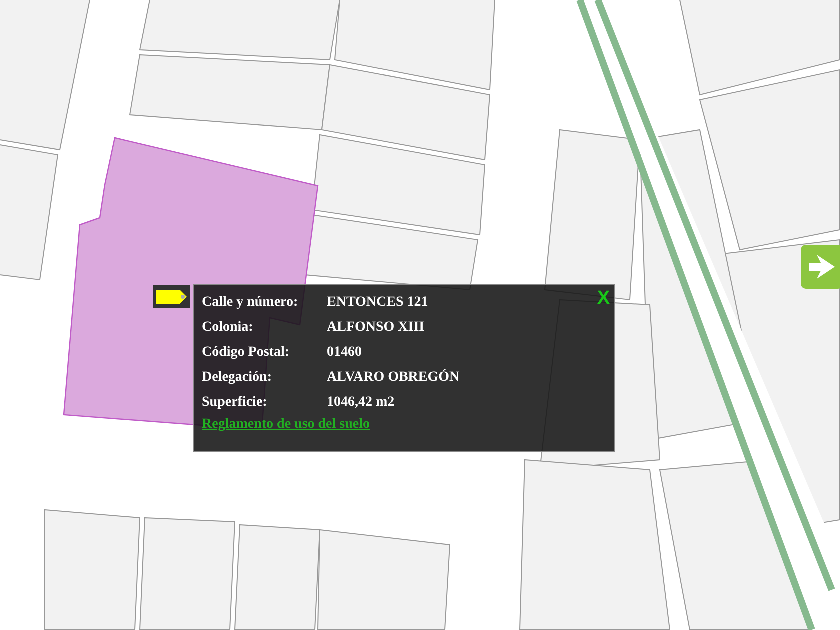  Describe the element at coordinates (250, 303) in the screenshot. I see `field-label: Calle y número:` at that location.